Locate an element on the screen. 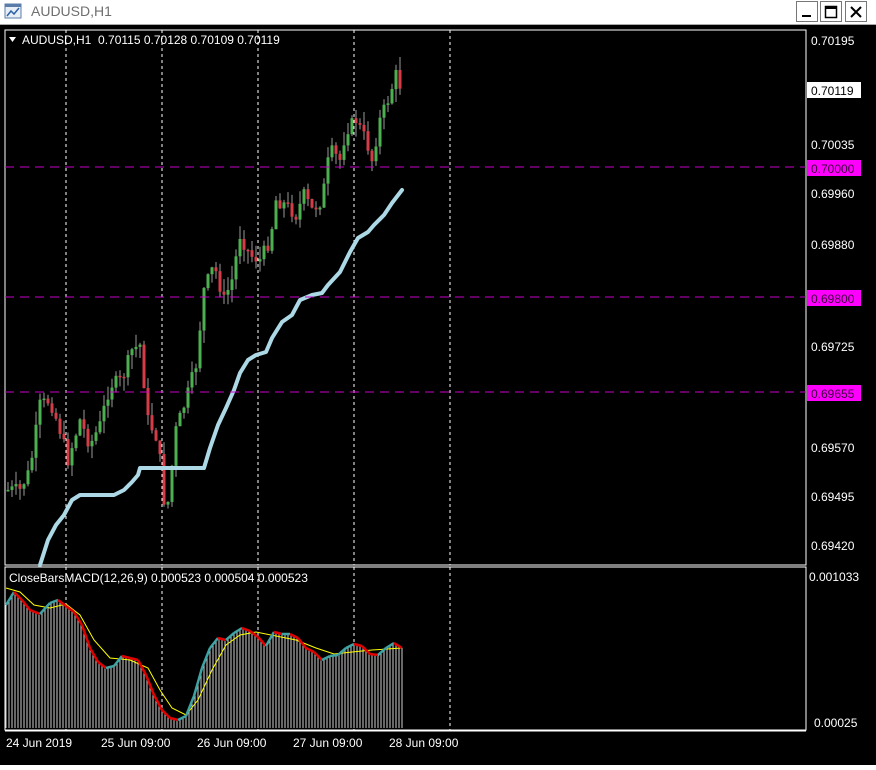 The height and width of the screenshot is (770, 876). time-label: 26 Jun 09:00 is located at coordinates (232, 743).